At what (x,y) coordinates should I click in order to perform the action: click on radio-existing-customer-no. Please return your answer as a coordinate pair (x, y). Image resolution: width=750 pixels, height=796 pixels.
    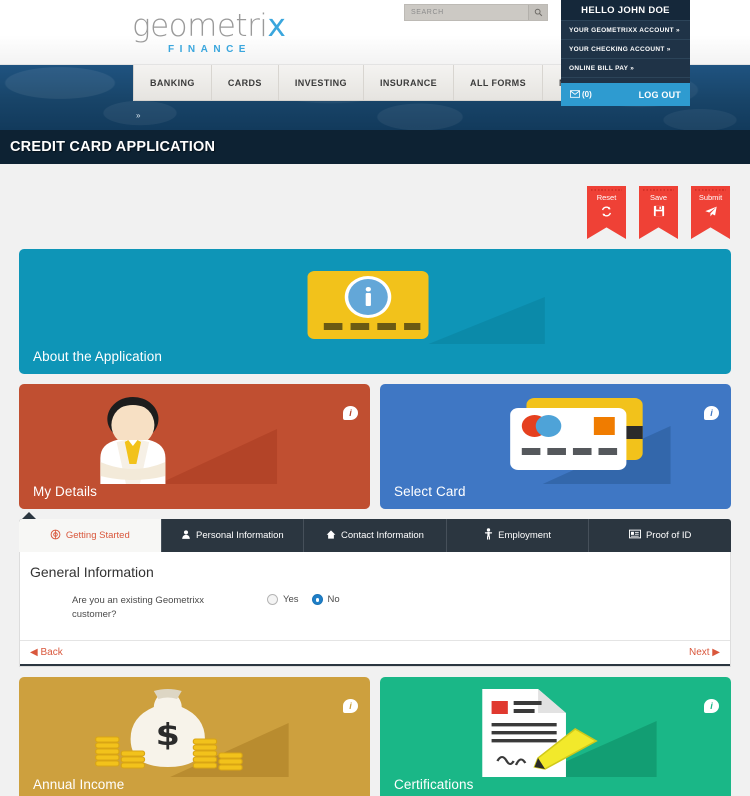
    Looking at the image, I should click on (317, 599).